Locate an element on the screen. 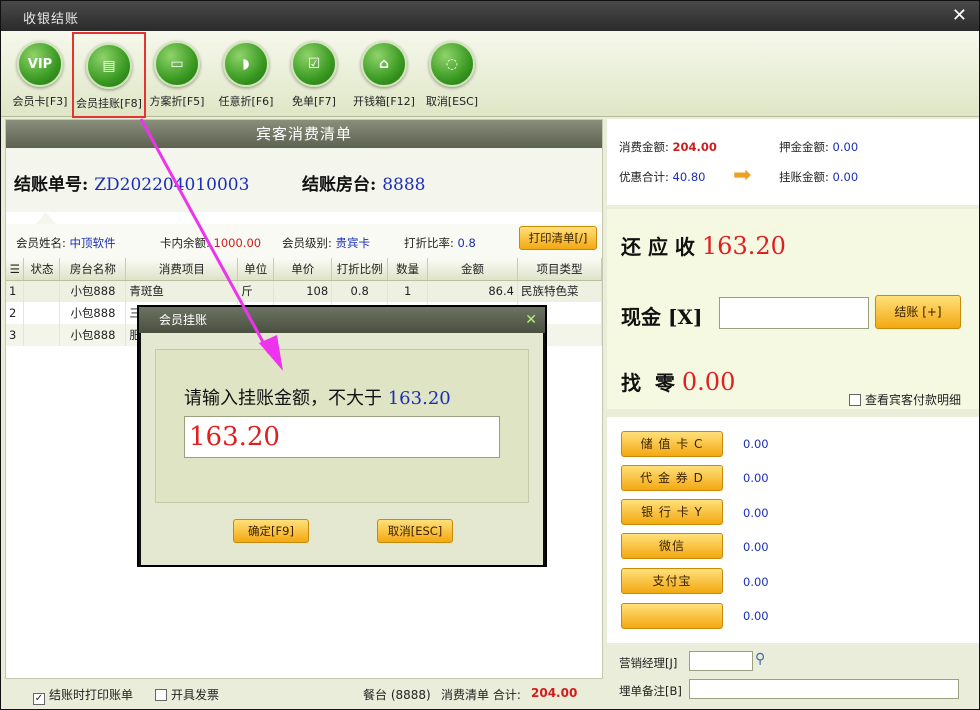 This screenshot has height=710, width=980. vip-card-button: VIP 会员卡[F3] is located at coordinates (40, 76).